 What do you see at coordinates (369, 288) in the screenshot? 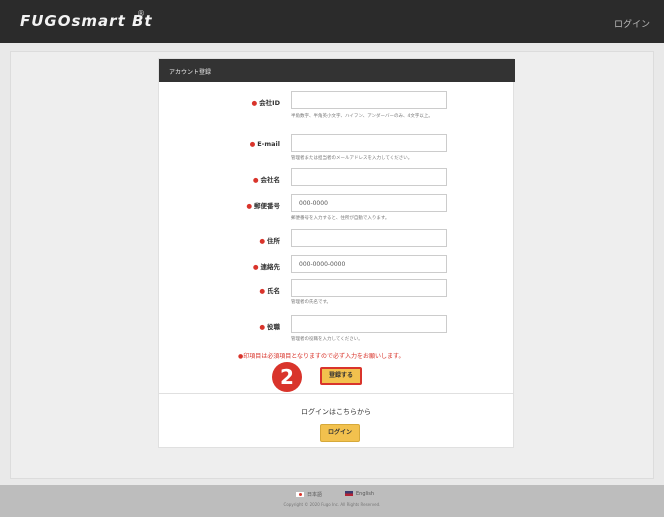
I see `name-input` at bounding box center [369, 288].